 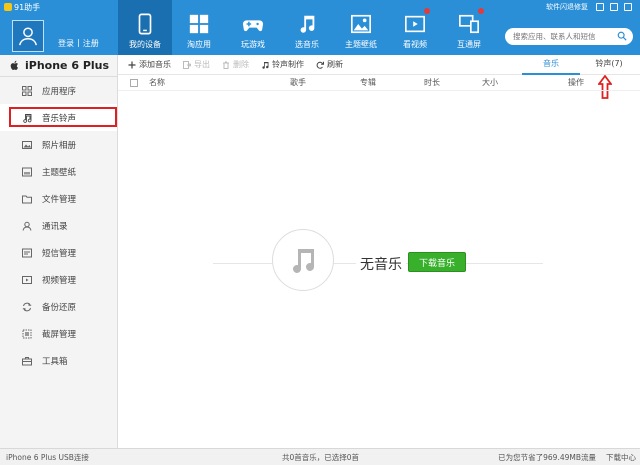 I want to click on crash-repair-link: 软件闪退修复, so click(x=567, y=7).